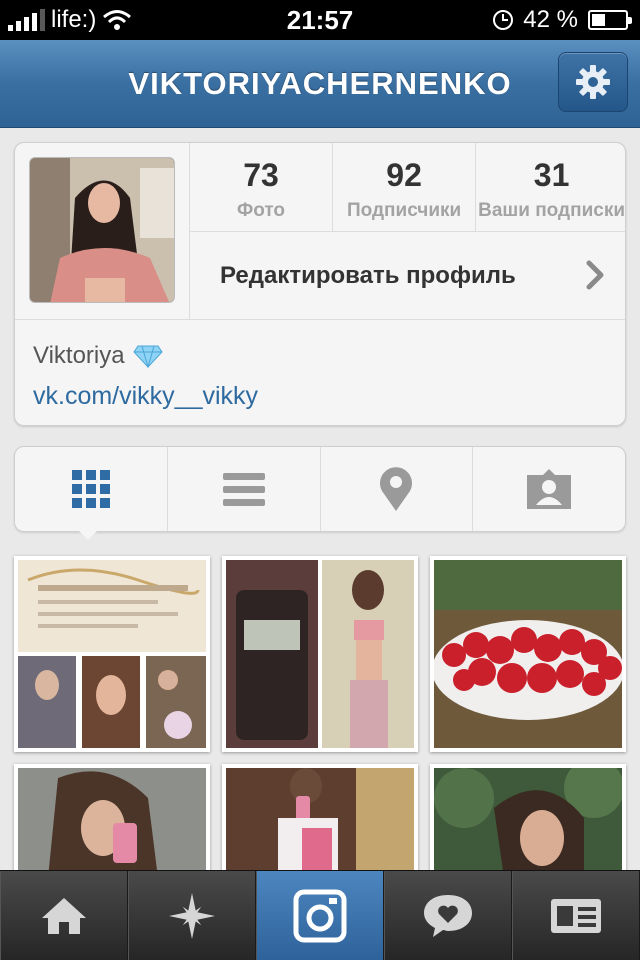 The image size is (640, 960). Describe the element at coordinates (528, 823) in the screenshot. I see `photo-outdoor-portrait` at that location.